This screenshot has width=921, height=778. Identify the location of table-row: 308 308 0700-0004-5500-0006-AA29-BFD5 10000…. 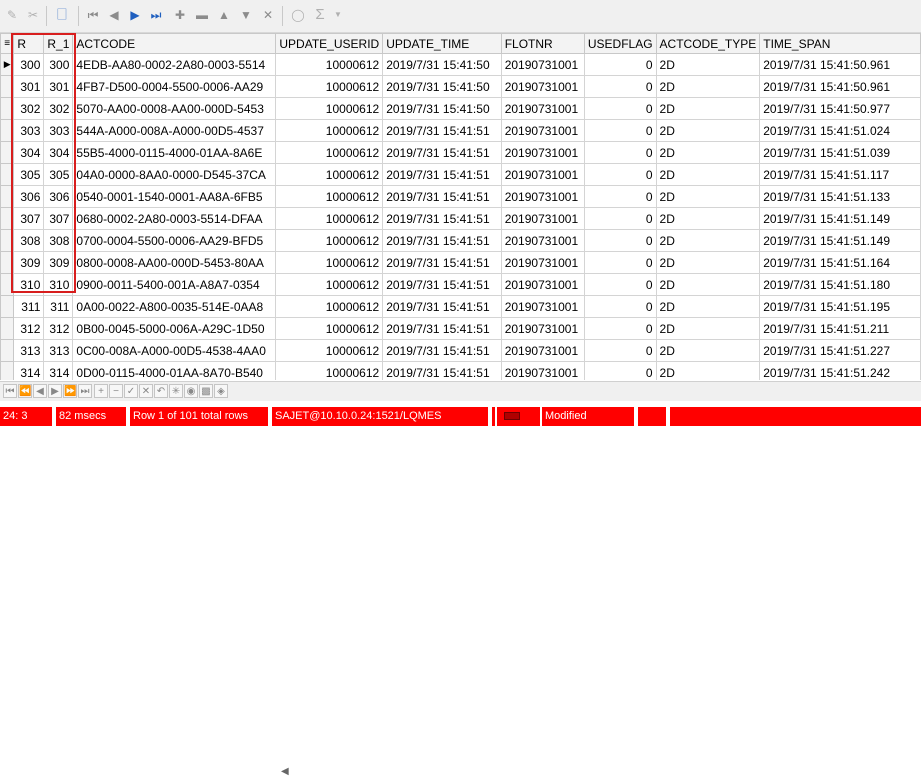
(460, 240).